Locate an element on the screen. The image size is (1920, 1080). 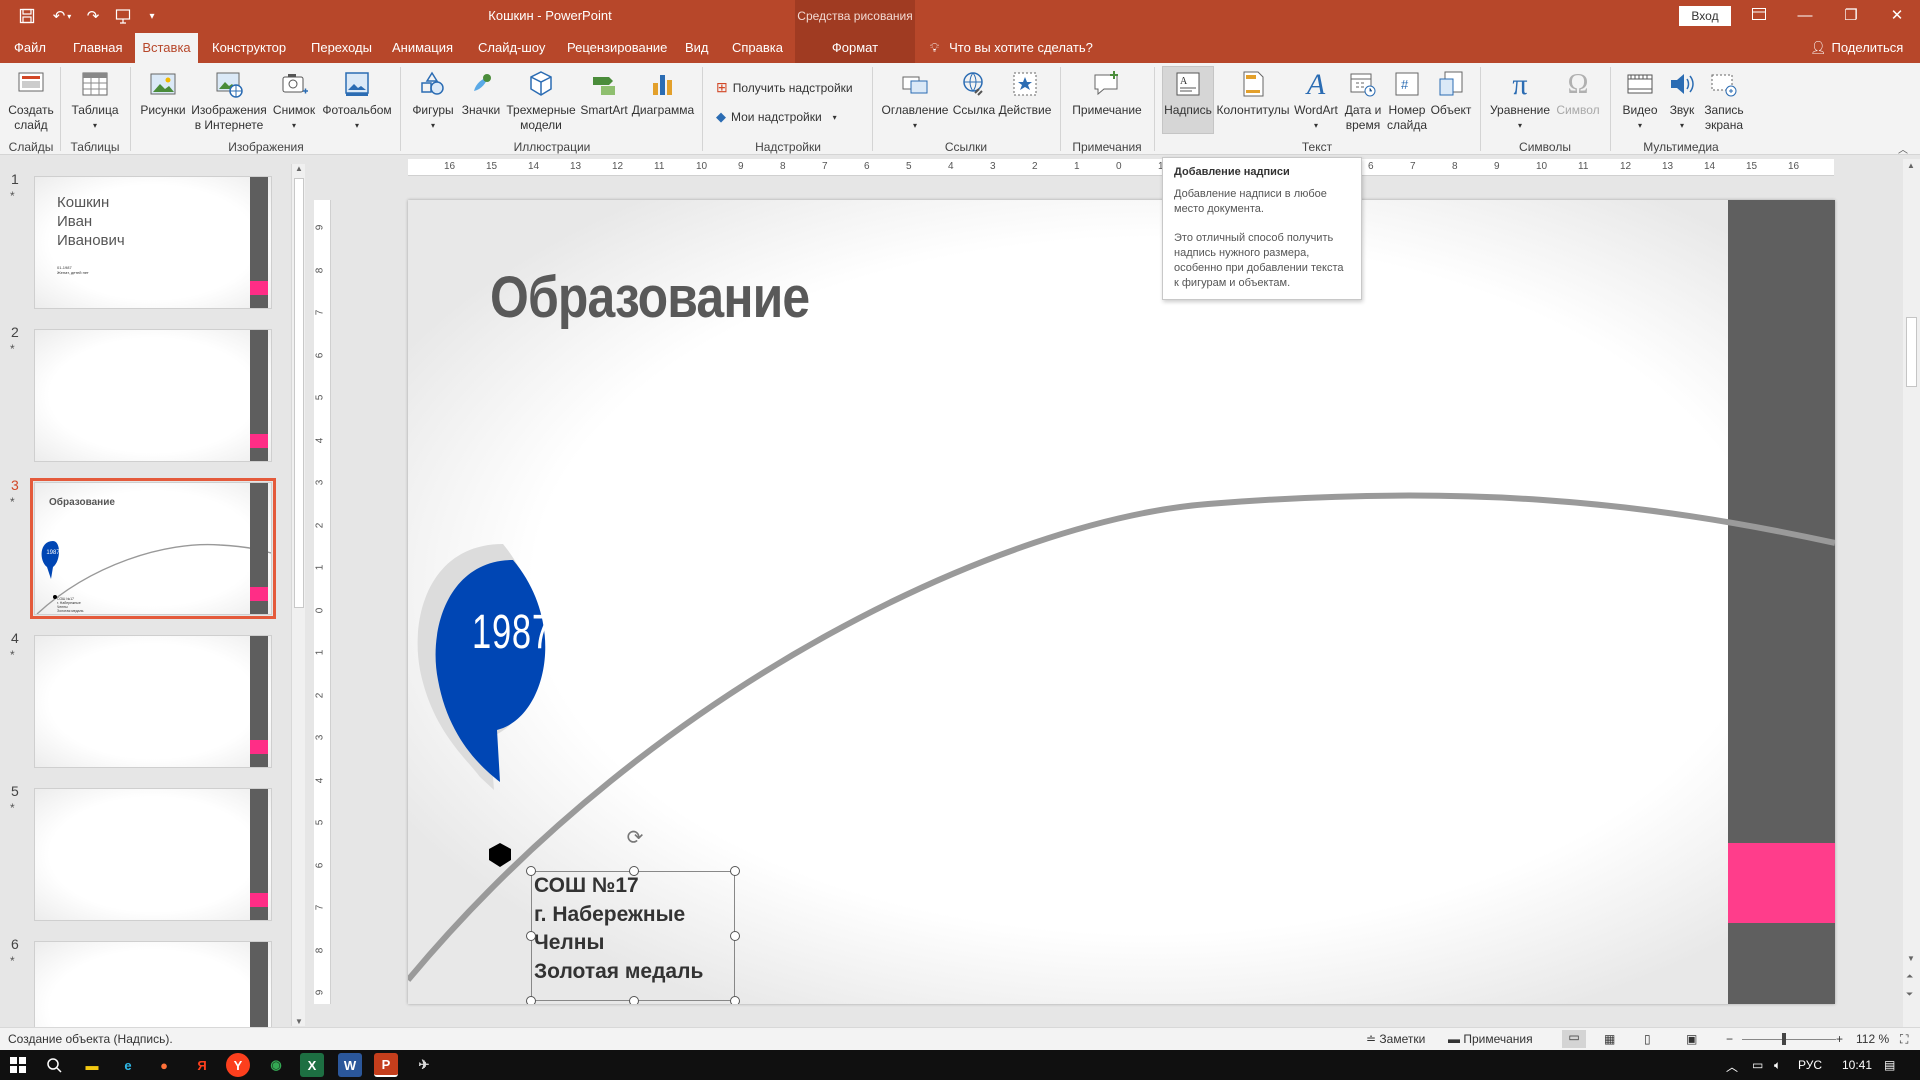
chrome-icon: ◉ is located at coordinates (276, 1065).